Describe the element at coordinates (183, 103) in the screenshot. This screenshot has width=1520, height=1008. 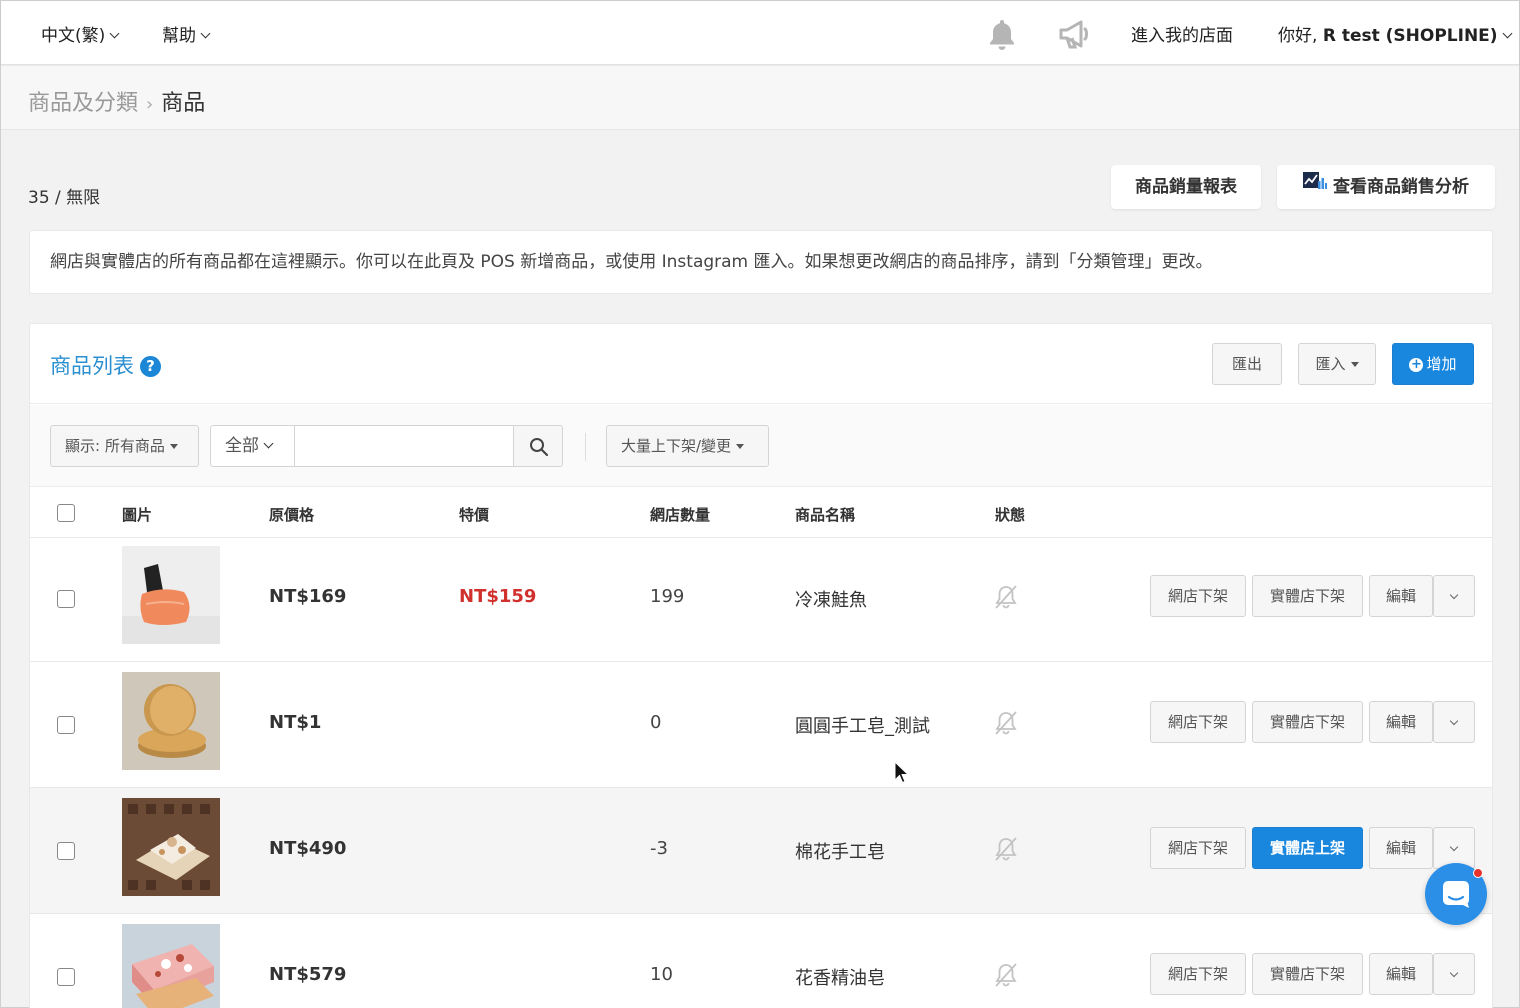
I see `breadcrumb-current: 商品` at that location.